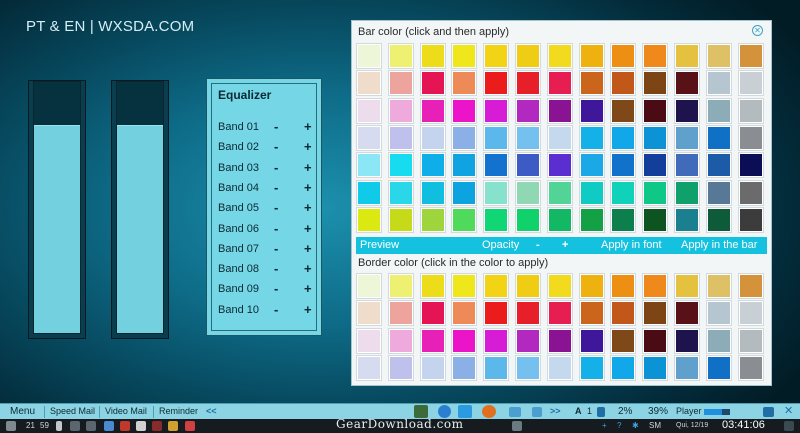 Image resolution: width=800 pixels, height=433 pixels. What do you see at coordinates (72, 411) in the screenshot?
I see `speed-mail-button: Speed Mail` at bounding box center [72, 411].